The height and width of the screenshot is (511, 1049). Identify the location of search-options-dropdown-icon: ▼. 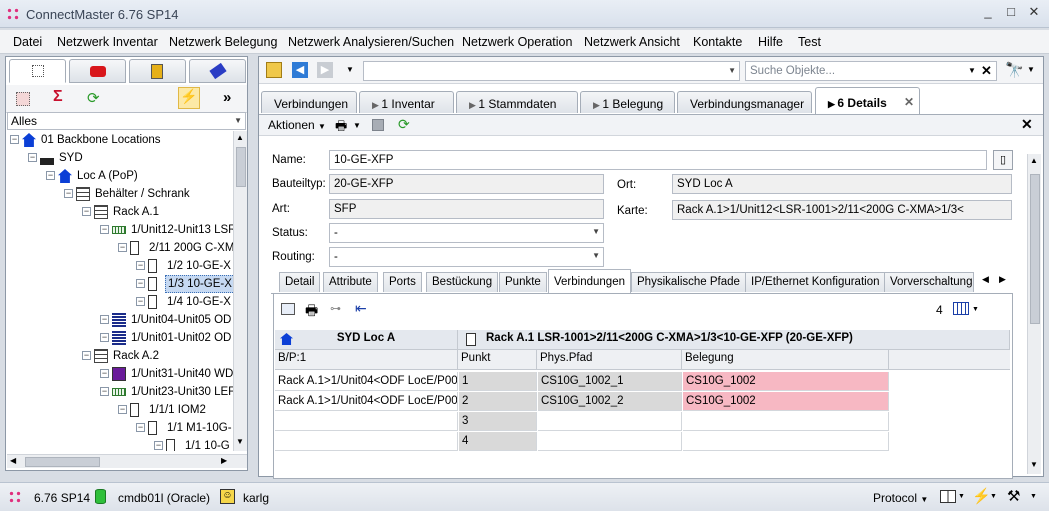
(1031, 69).